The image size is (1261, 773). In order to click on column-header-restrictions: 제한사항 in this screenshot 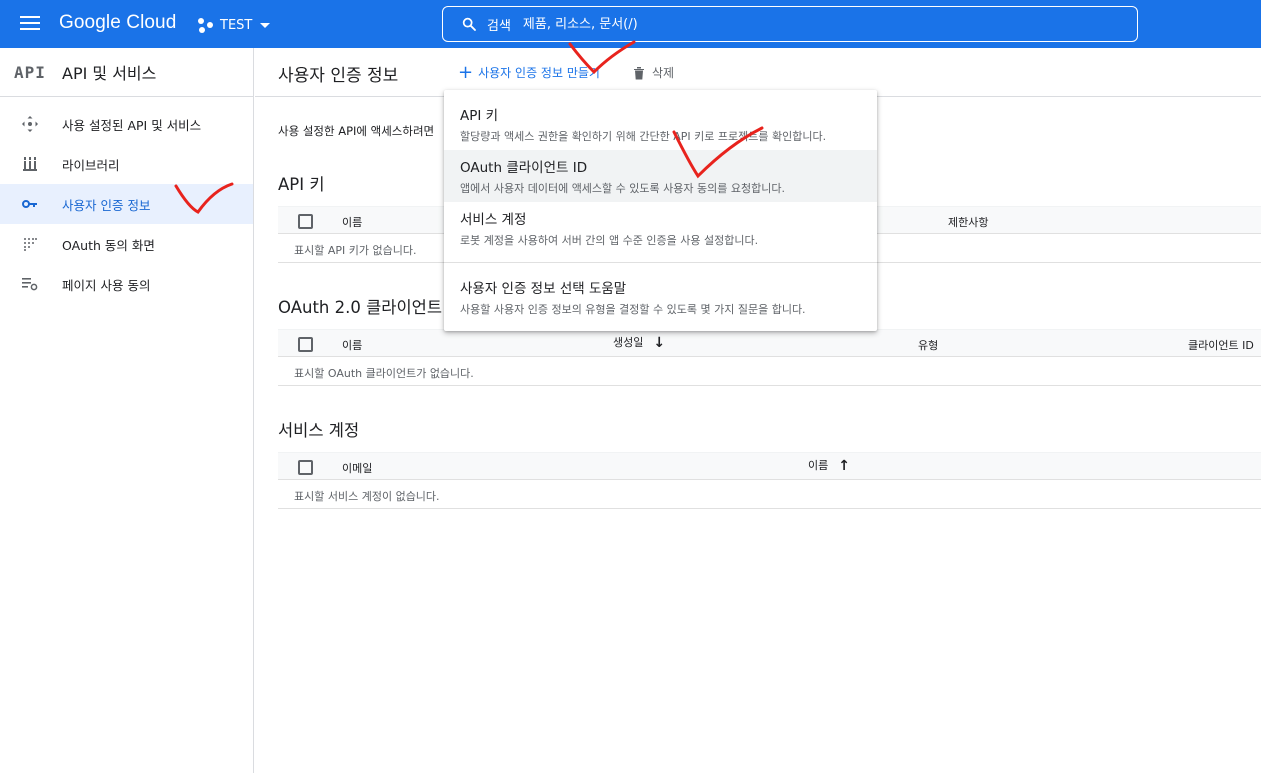, I will do `click(968, 222)`.